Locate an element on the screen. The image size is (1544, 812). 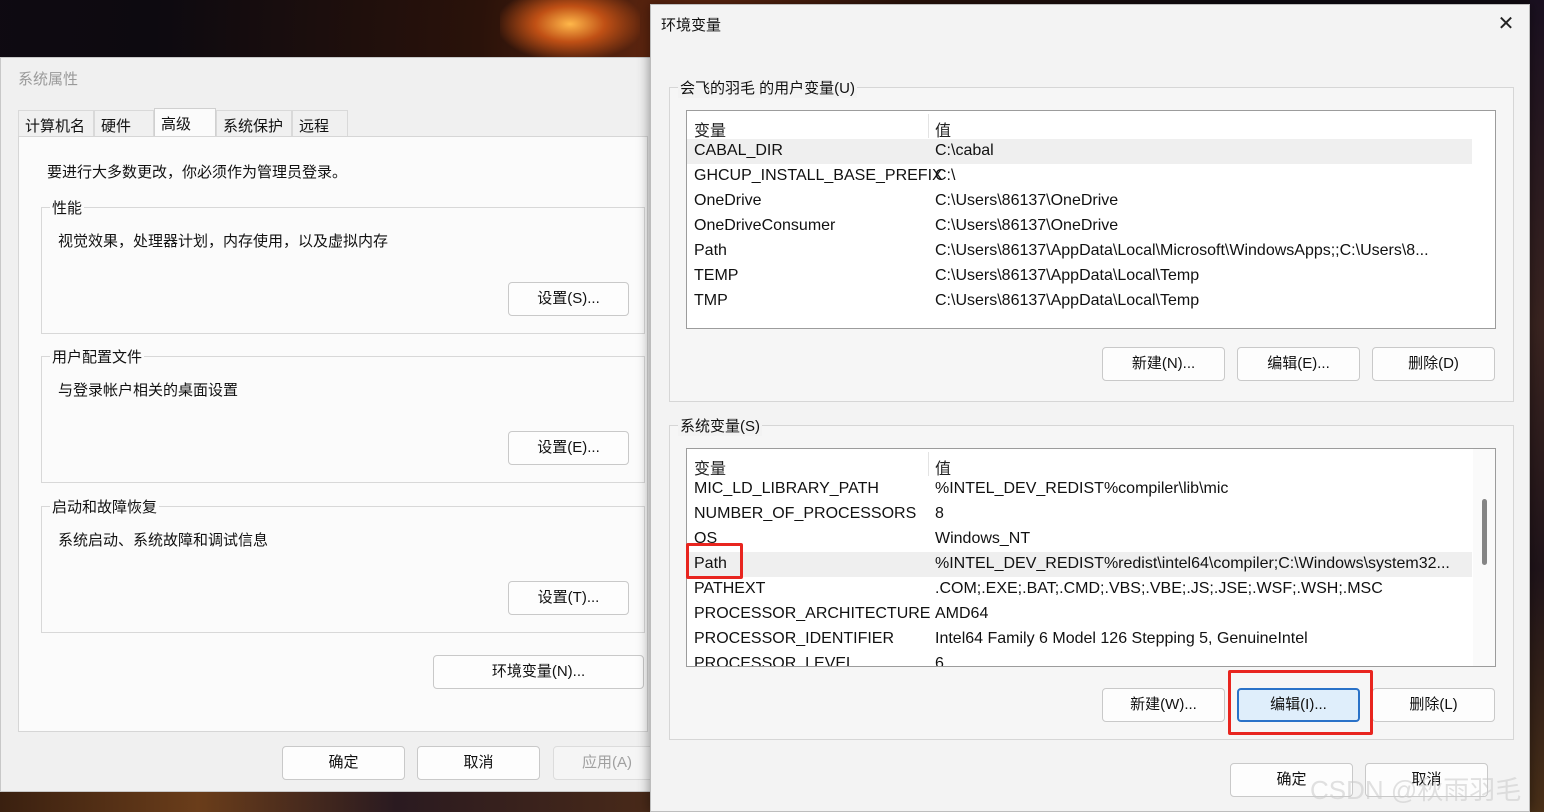
list-item: GHCUP_INSTALL_BASE_PREFIX C:\ is located at coordinates (1079, 176).